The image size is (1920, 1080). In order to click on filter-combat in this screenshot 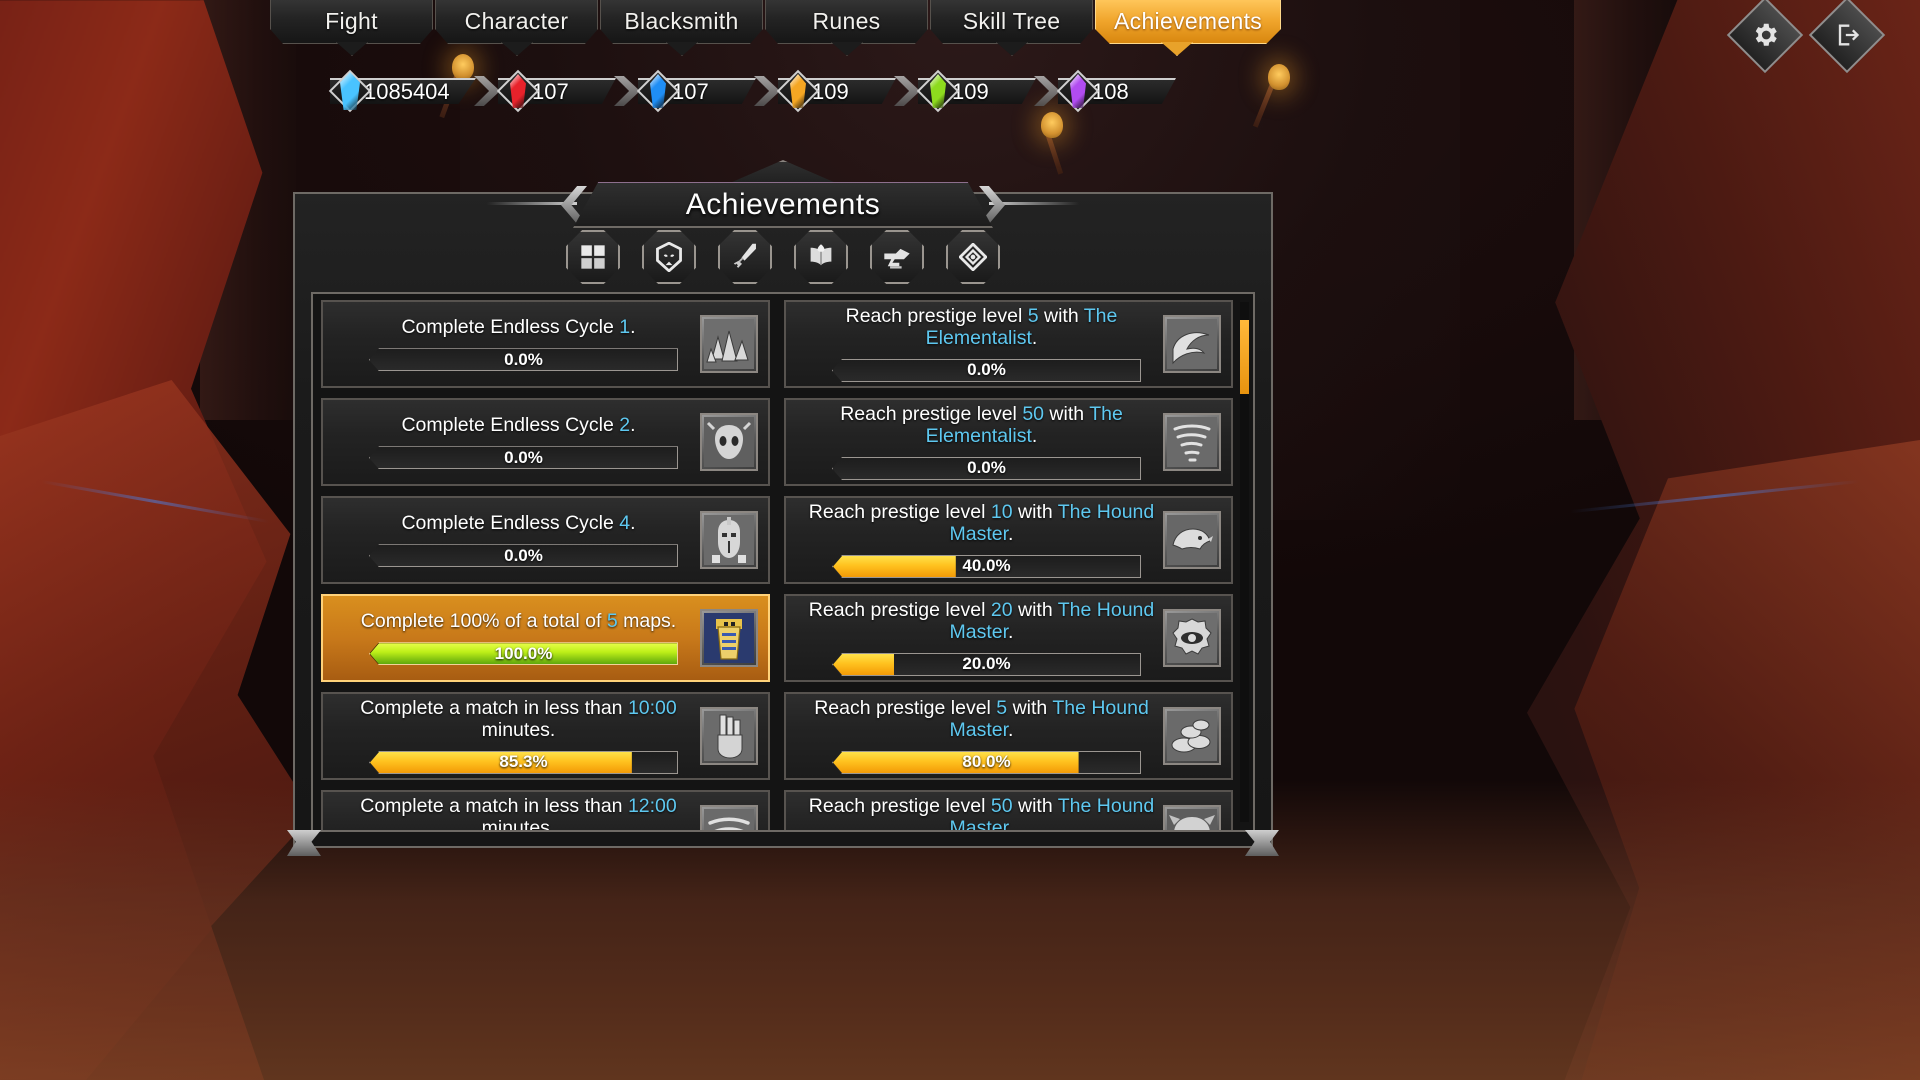, I will do `click(745, 257)`.